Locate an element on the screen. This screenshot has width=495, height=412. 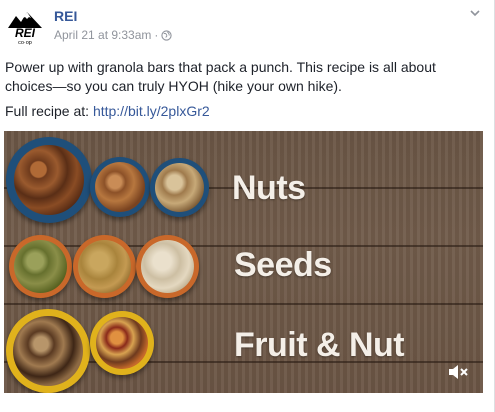
globe-icon is located at coordinates (167, 35).